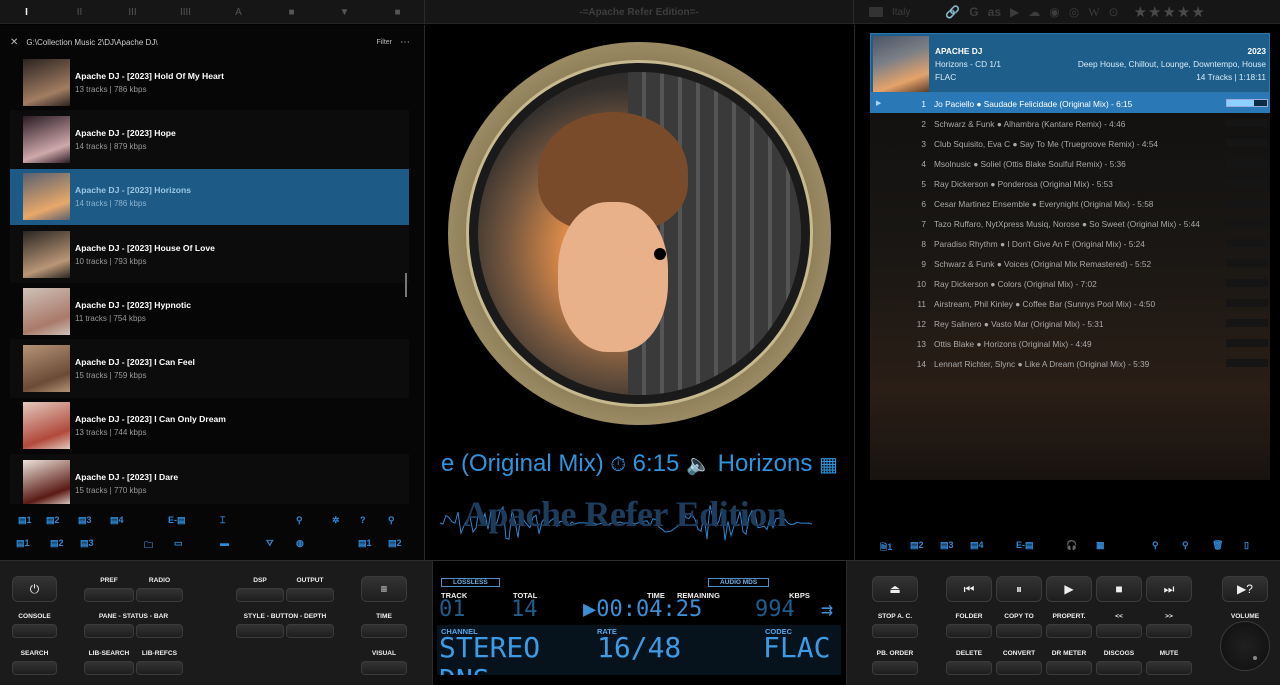 This screenshot has width=1280, height=685. Describe the element at coordinates (1119, 668) in the screenshot. I see `discogs-button` at that location.